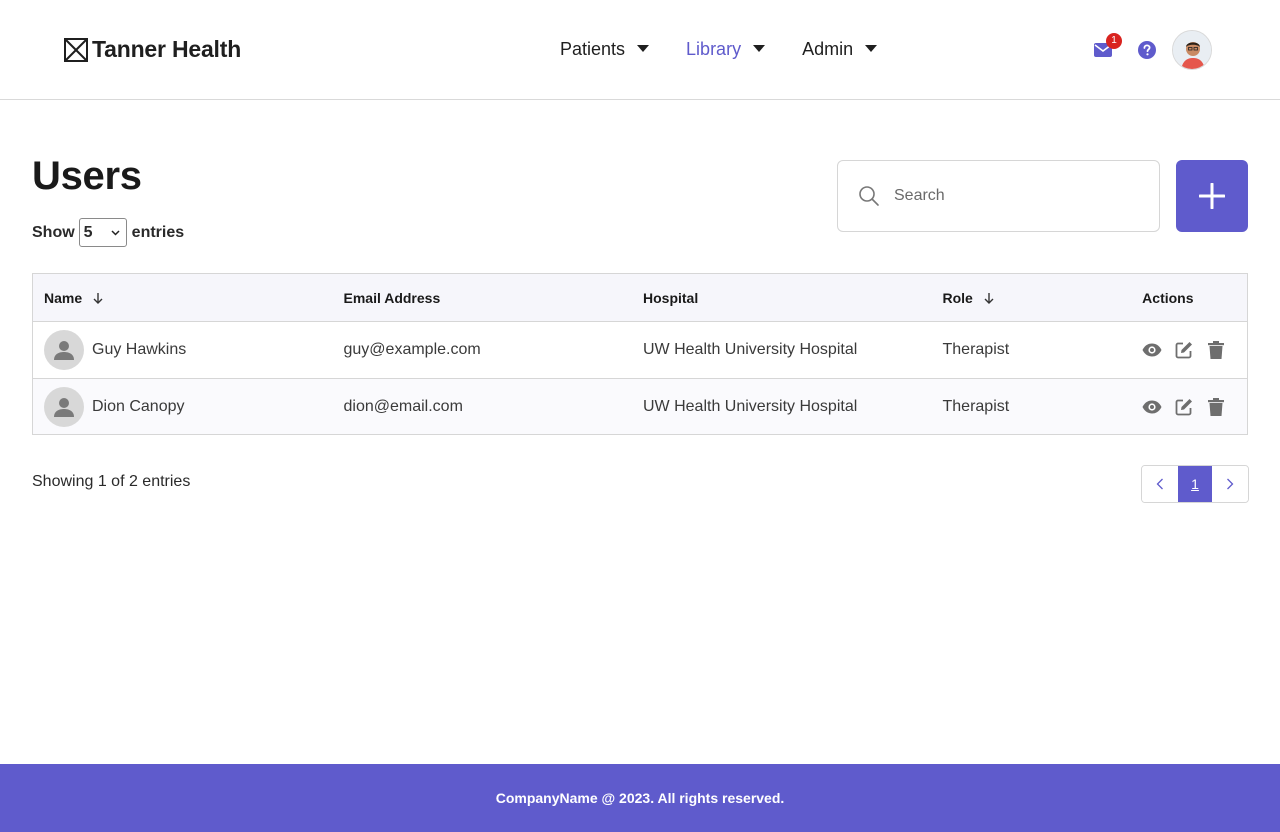 The width and height of the screenshot is (1280, 832). What do you see at coordinates (115, 232) in the screenshot?
I see `chevron-down-icon` at bounding box center [115, 232].